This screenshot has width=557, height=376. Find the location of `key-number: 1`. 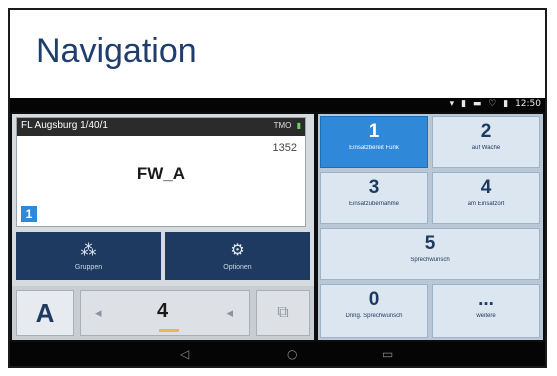

key-number: 1 is located at coordinates (374, 131).